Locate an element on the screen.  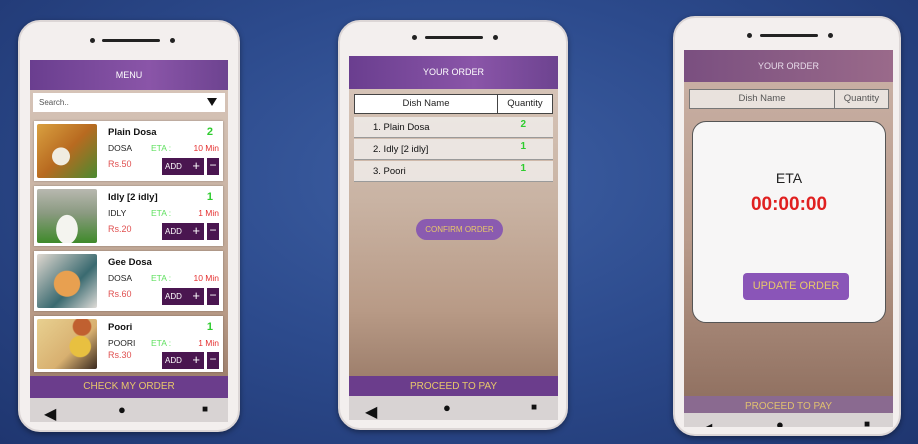
confirm-order-button: CONFIRM ORDER is located at coordinates (459, 229).